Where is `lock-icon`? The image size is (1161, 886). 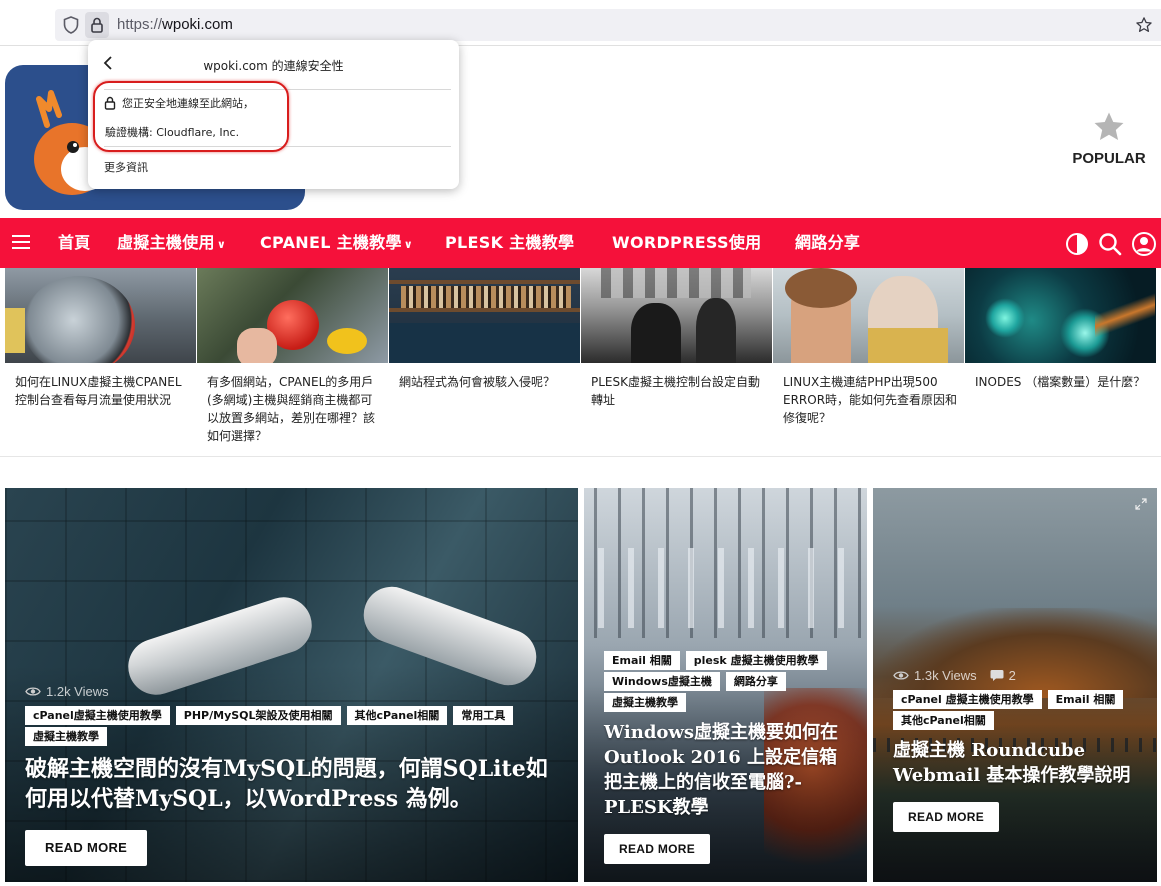 lock-icon is located at coordinates (97, 25).